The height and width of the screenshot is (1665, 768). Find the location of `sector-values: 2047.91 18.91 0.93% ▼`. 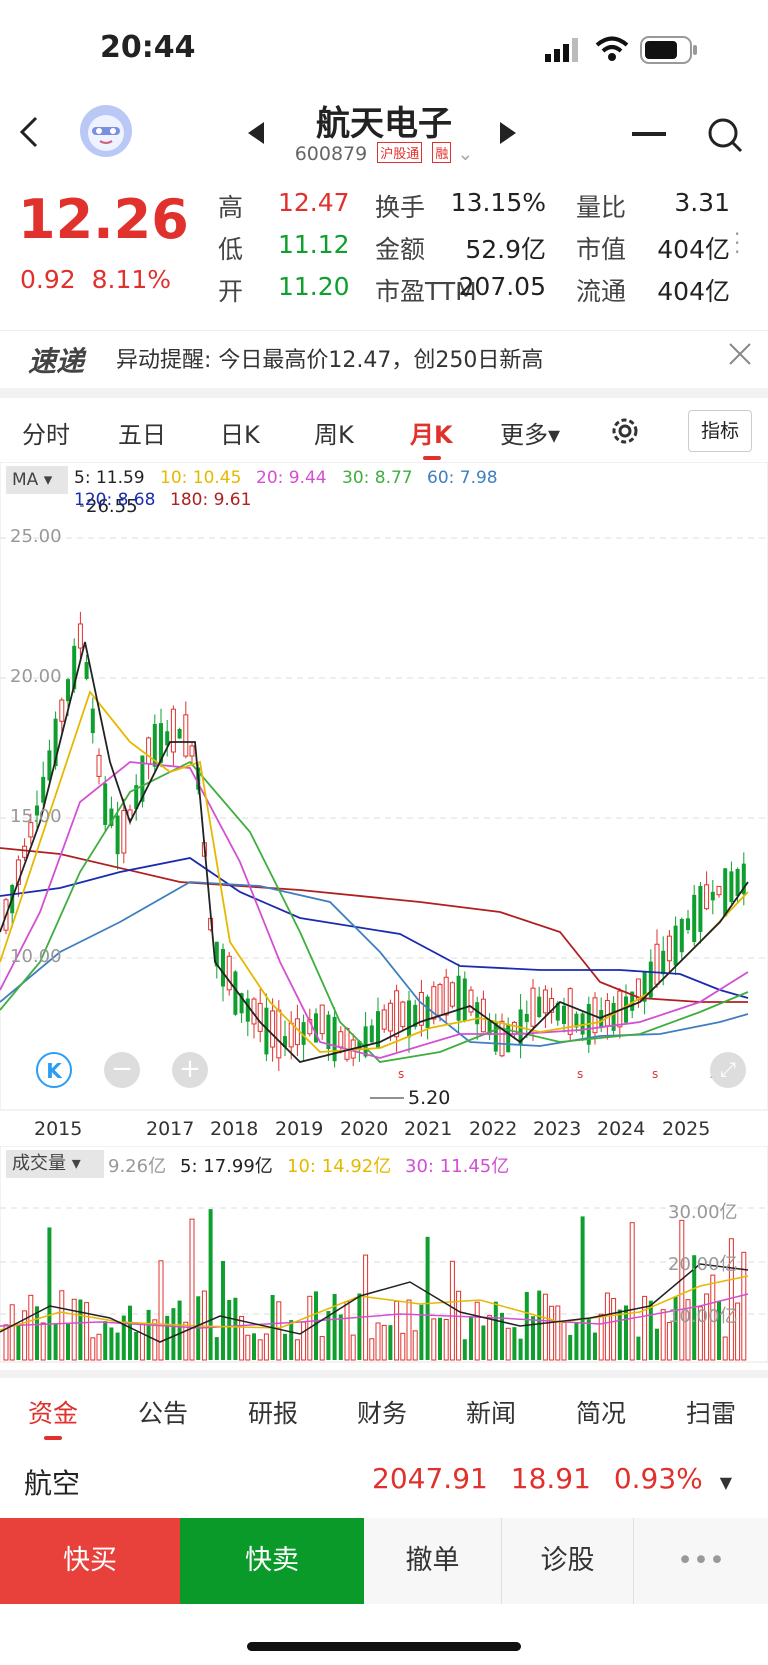

sector-values: 2047.91 18.91 0.93% ▼ is located at coordinates (552, 1478).